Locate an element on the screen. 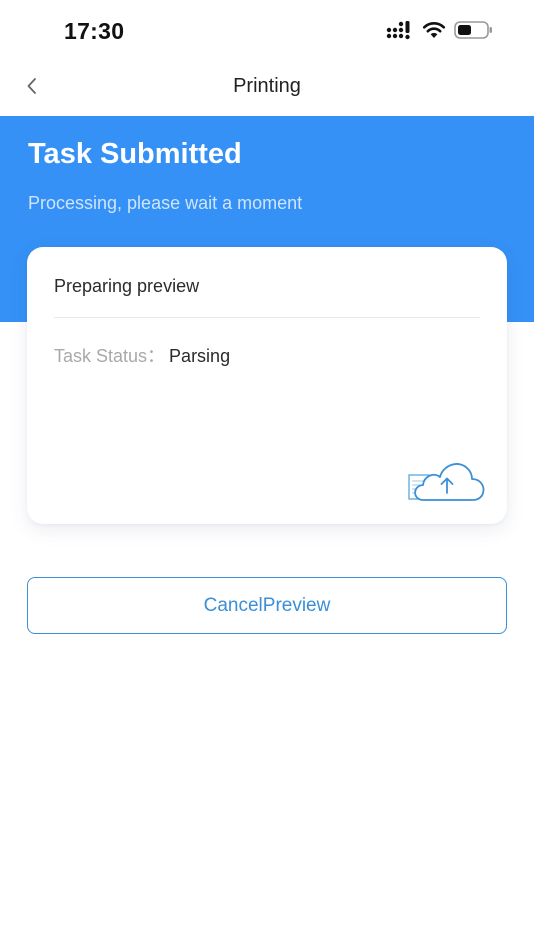 The width and height of the screenshot is (534, 950). task-status-row: Task Status： Parsing is located at coordinates (142, 355).